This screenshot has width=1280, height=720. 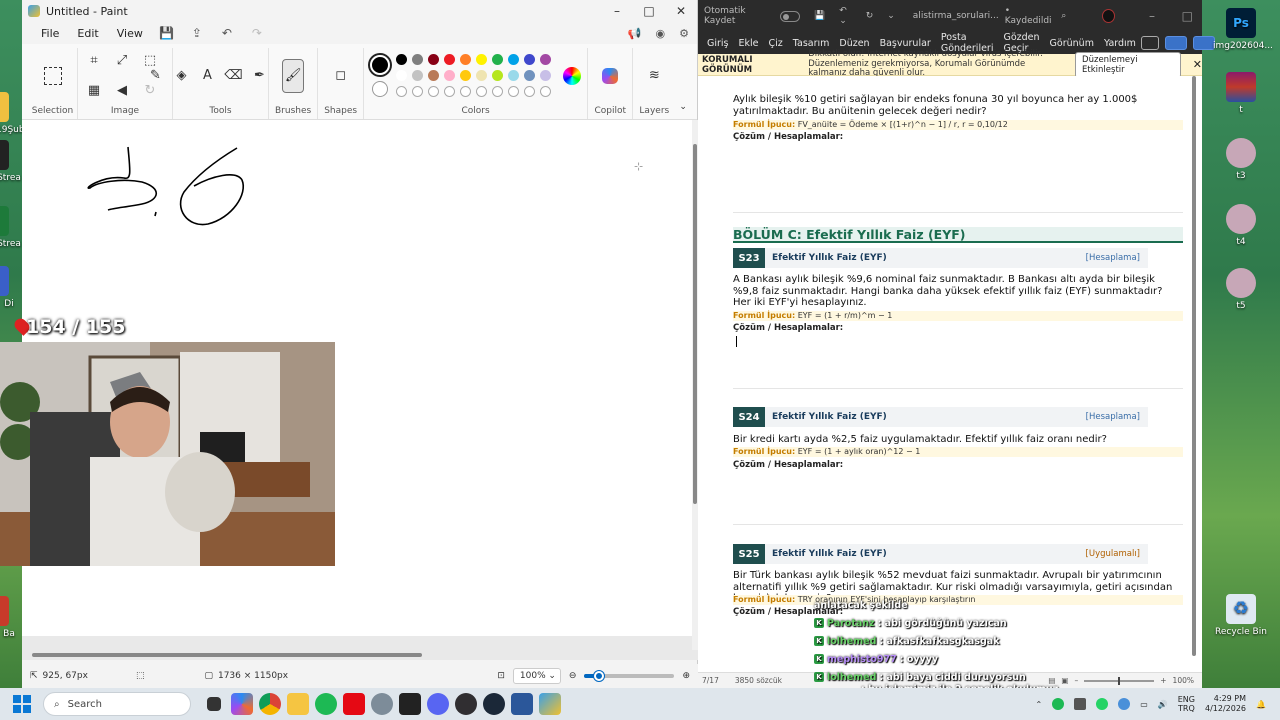 What do you see at coordinates (522, 704) in the screenshot?
I see `word-icon` at bounding box center [522, 704].